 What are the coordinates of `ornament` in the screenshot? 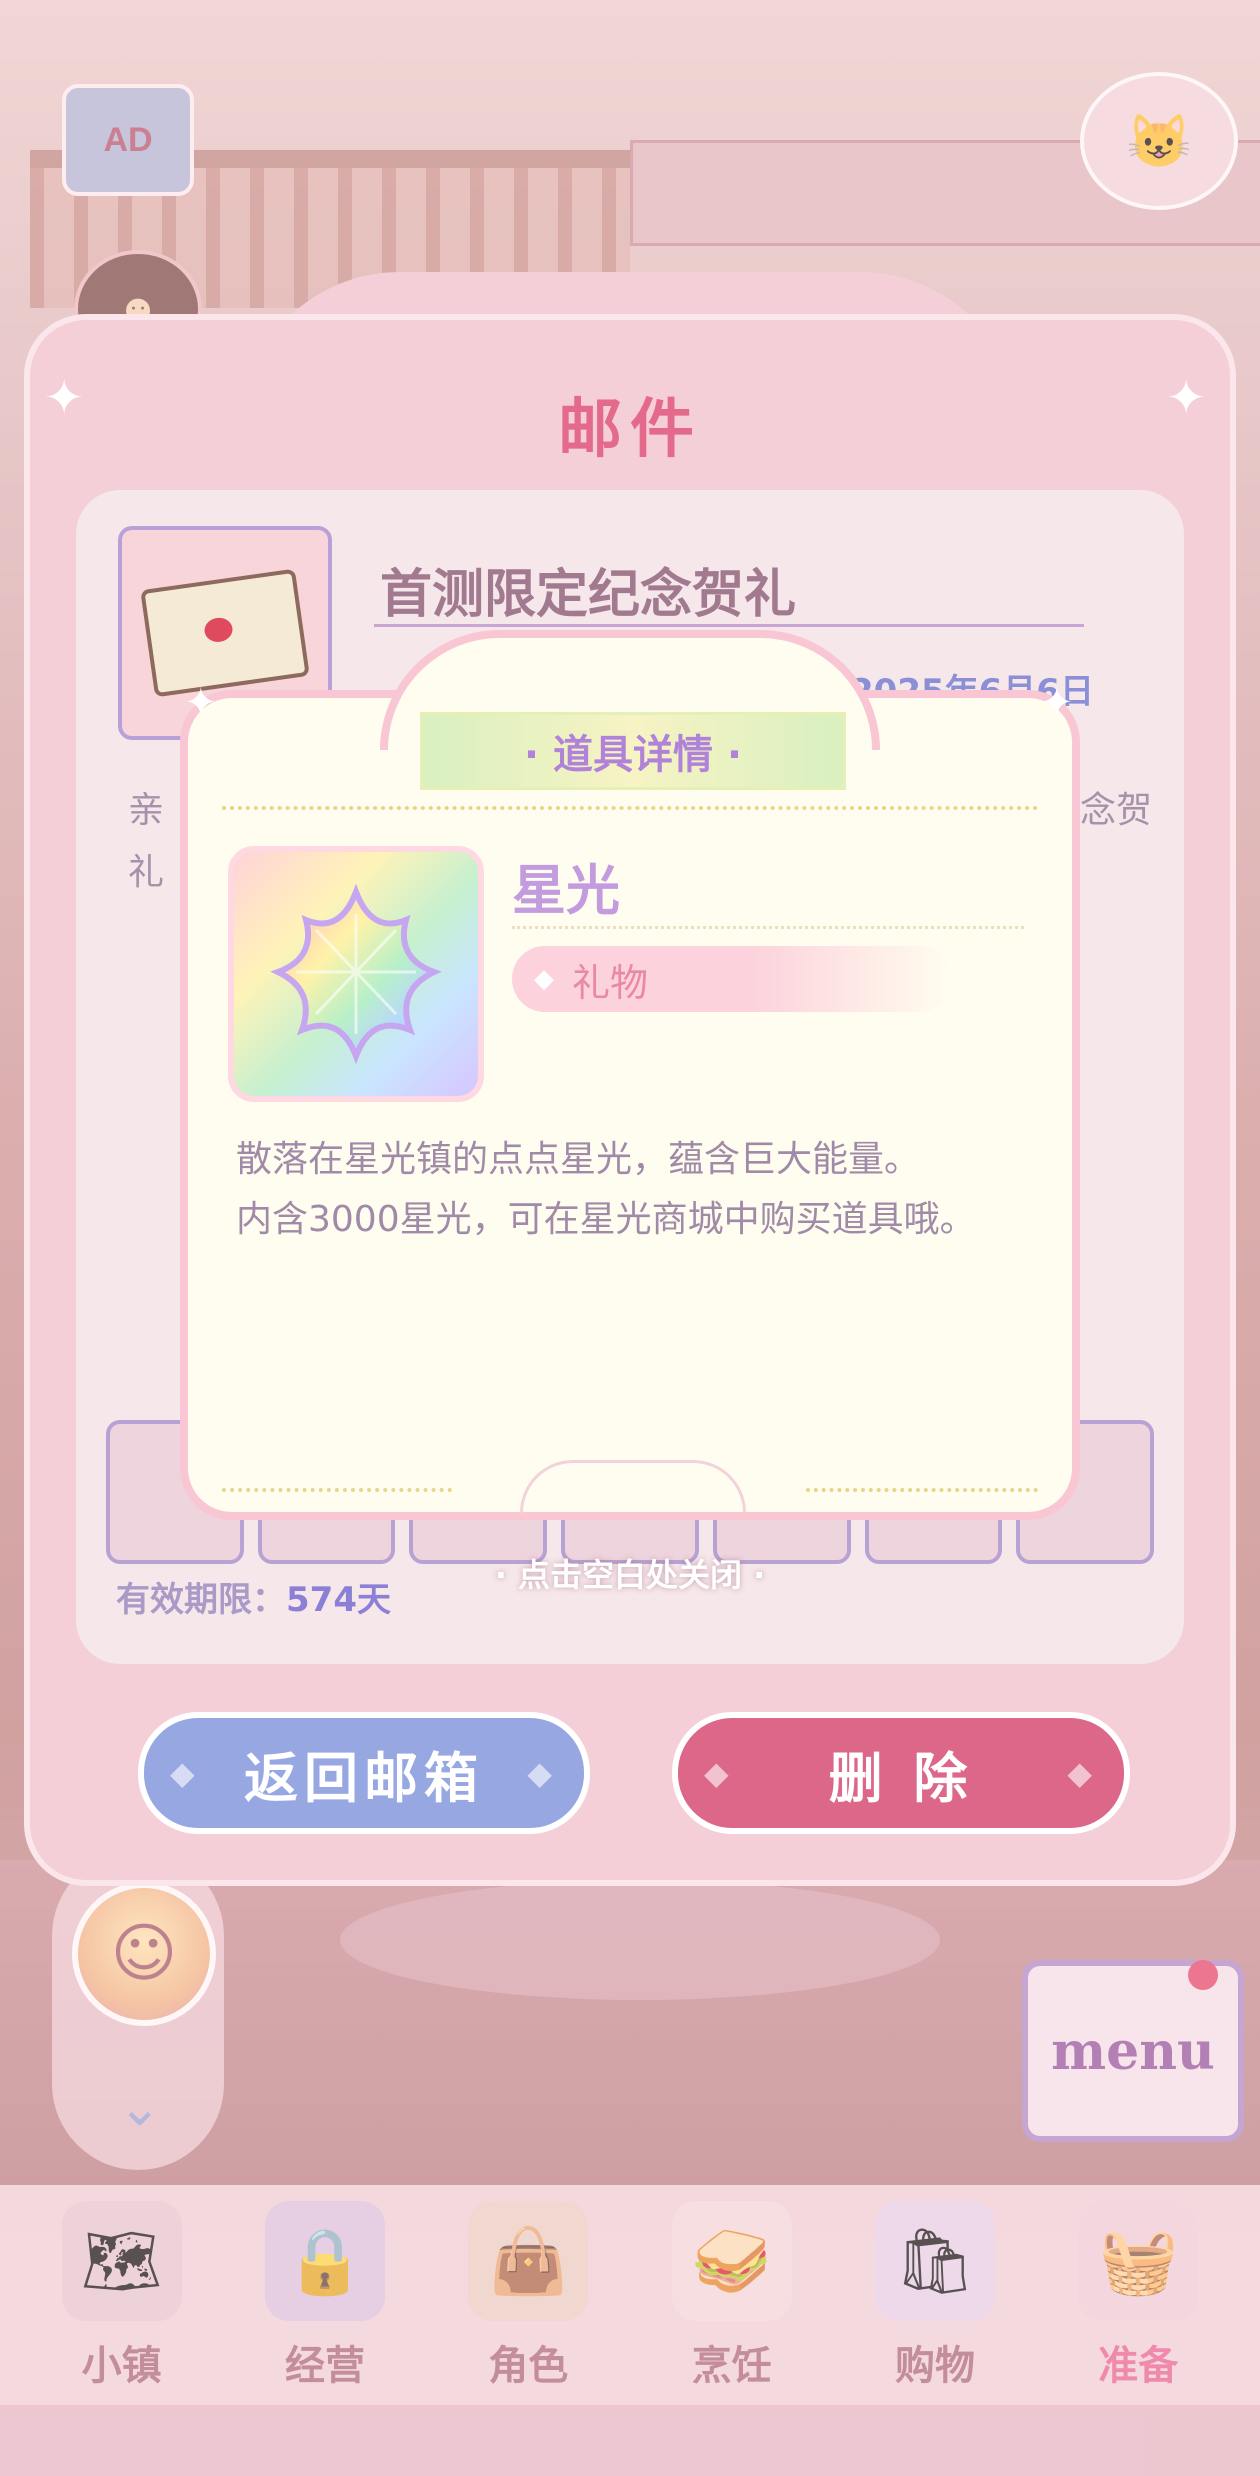 It's located at (633, 1486).